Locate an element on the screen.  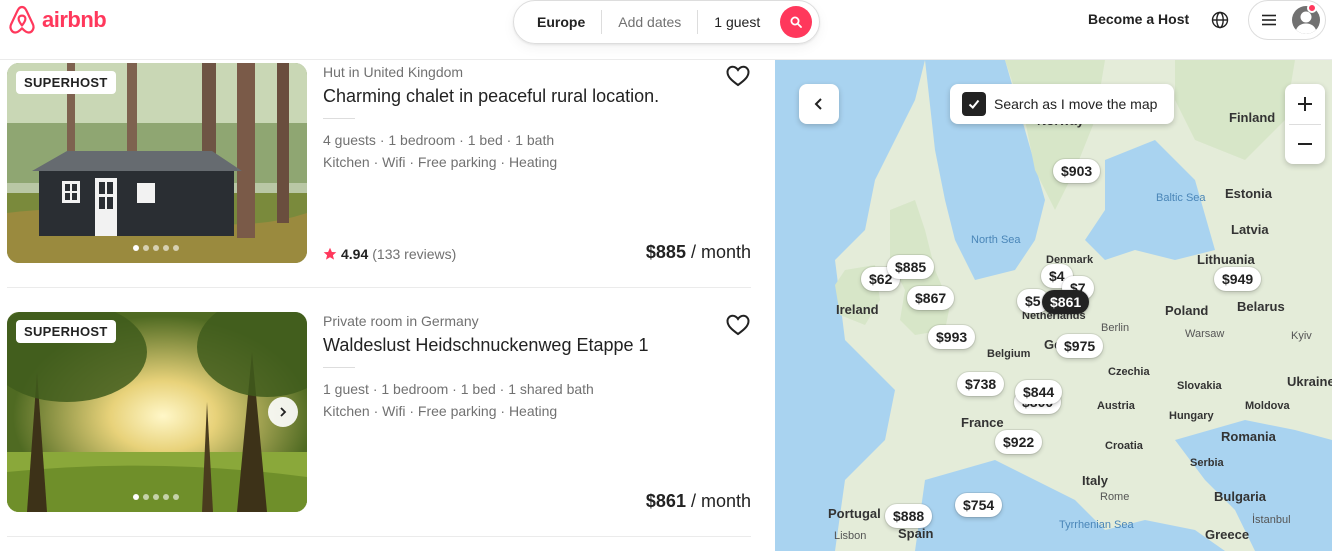
price-pin: $975 is located at coordinates (1080, 346).